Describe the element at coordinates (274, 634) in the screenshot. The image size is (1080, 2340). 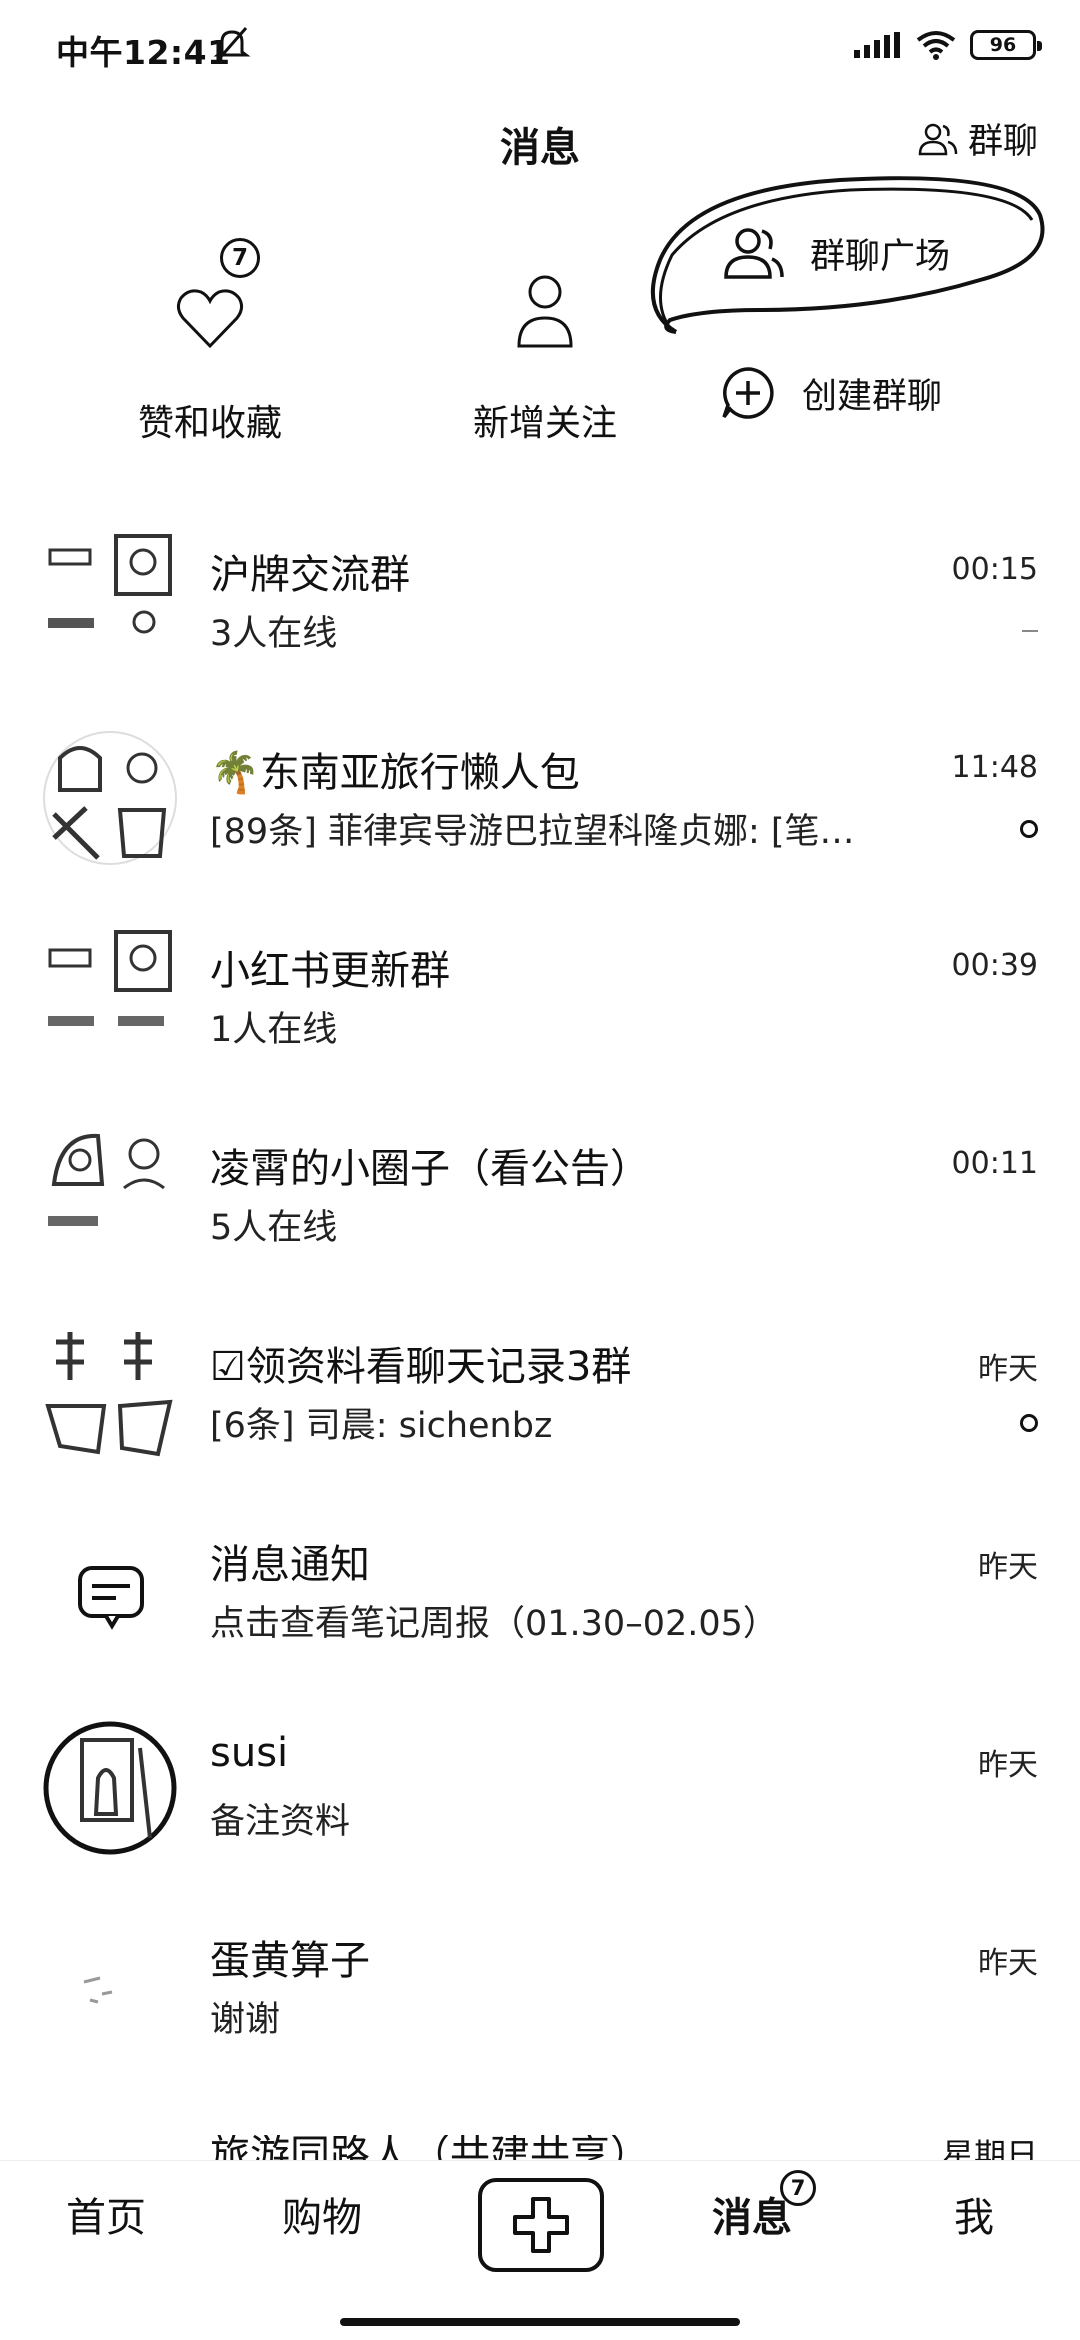
I see `chat-preview: 3人在线` at that location.